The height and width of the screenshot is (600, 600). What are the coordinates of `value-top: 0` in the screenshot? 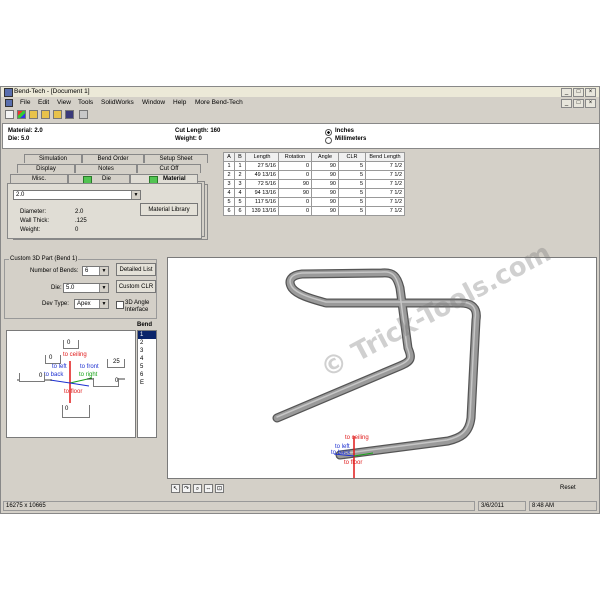 It's located at (71, 344).